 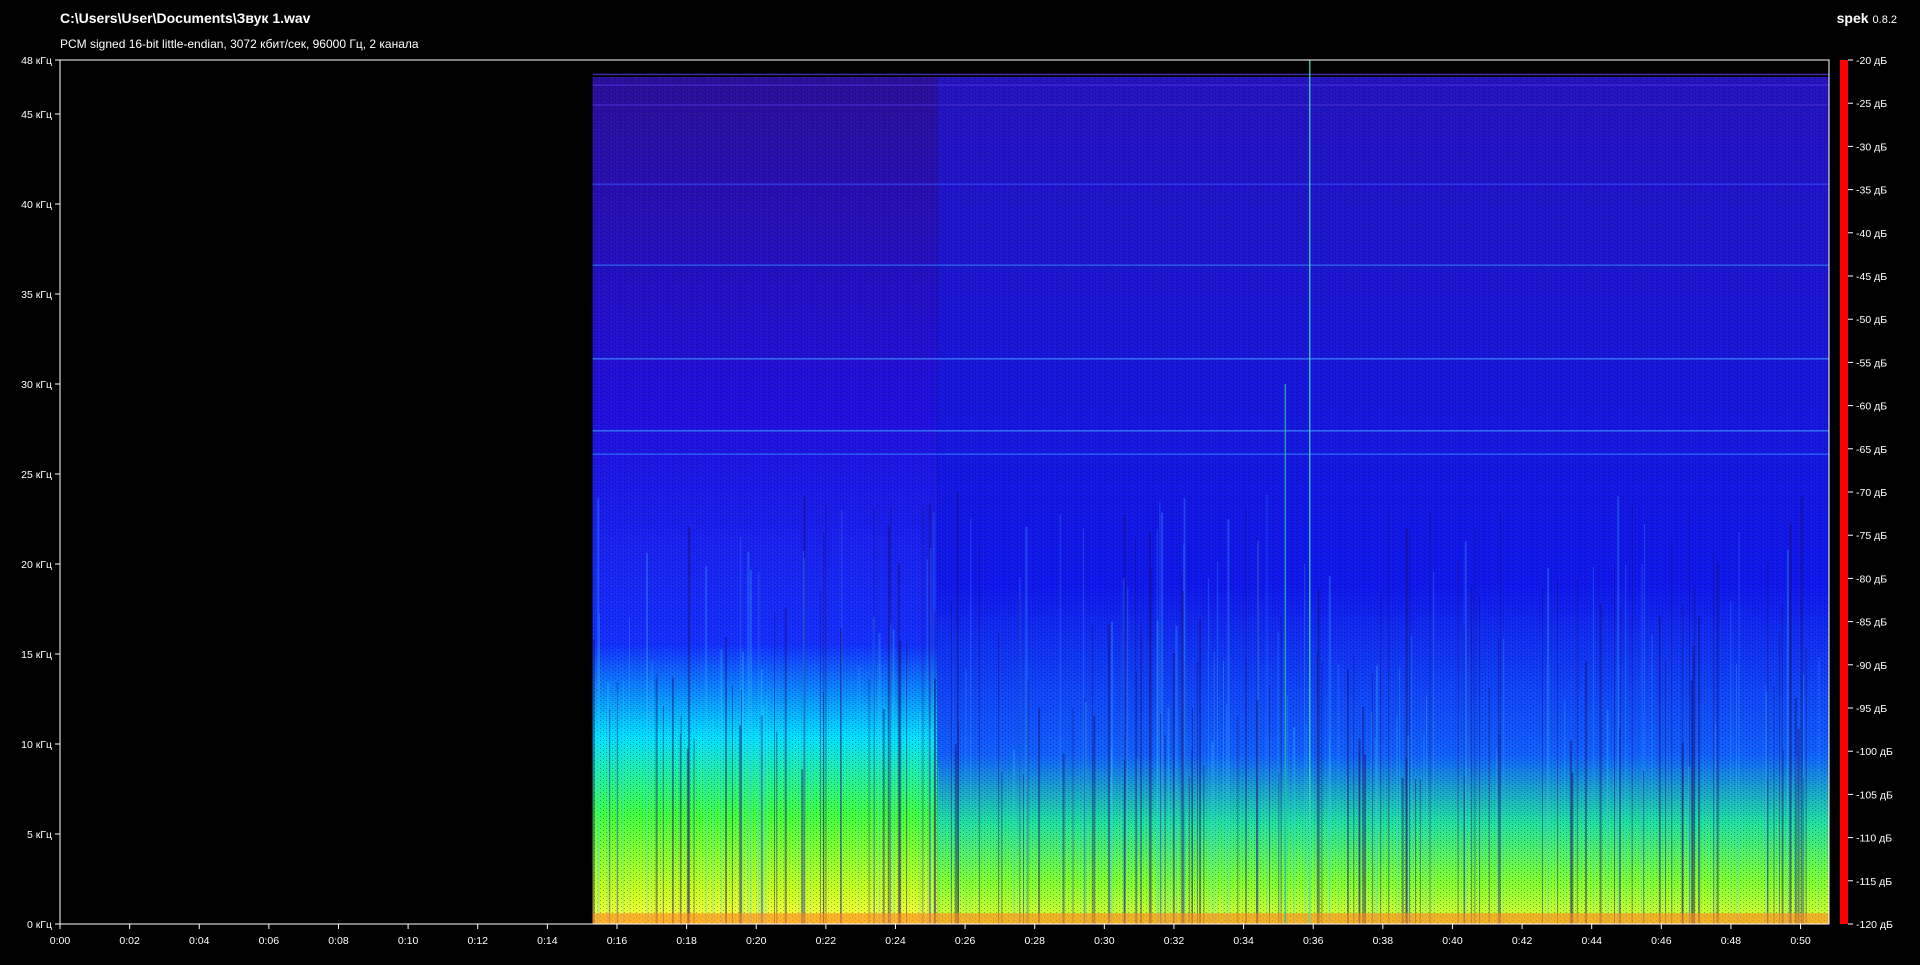 I want to click on colorbar-tick-label: -95 дБ, so click(x=1871, y=709).